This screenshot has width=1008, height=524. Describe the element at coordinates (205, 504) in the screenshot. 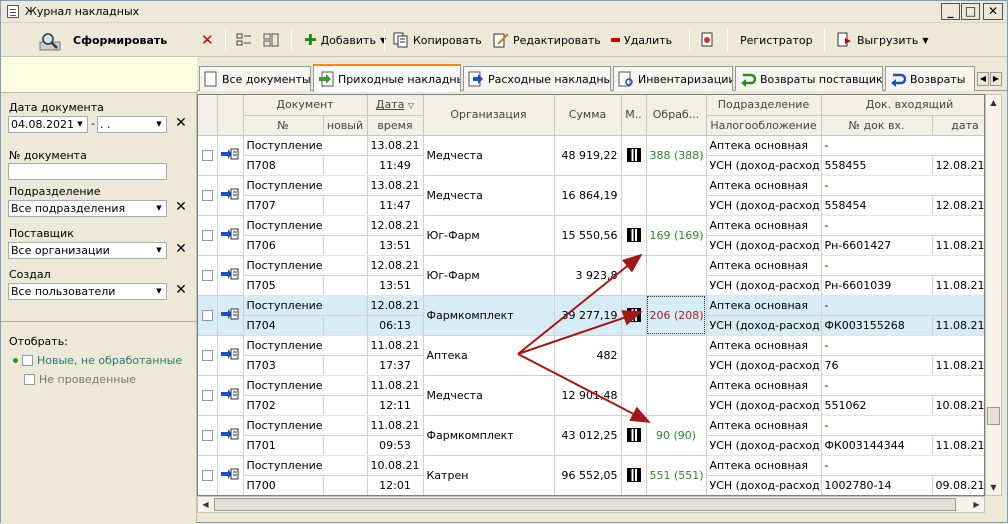

I see `scroll-left-button: ◀` at that location.